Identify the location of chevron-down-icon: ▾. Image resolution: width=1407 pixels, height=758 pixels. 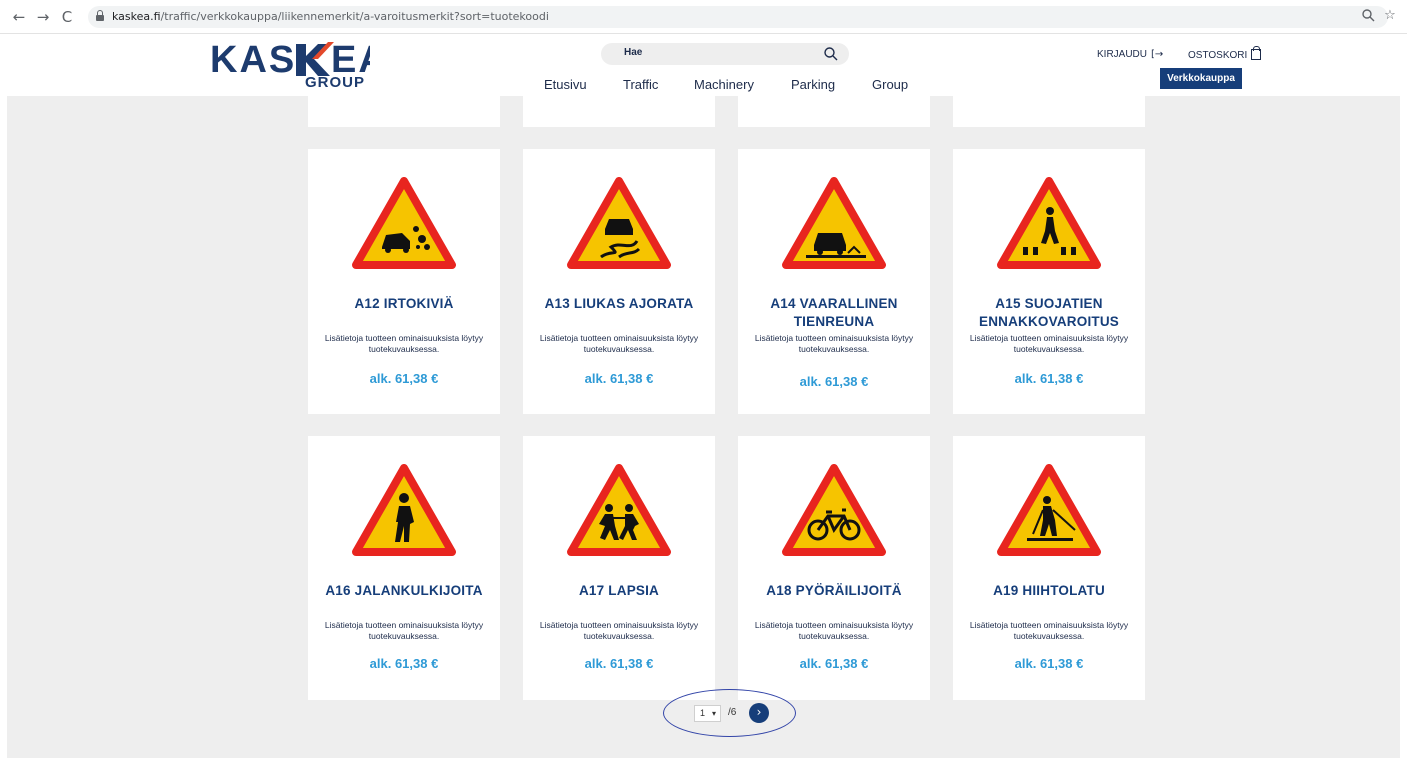
(713, 713).